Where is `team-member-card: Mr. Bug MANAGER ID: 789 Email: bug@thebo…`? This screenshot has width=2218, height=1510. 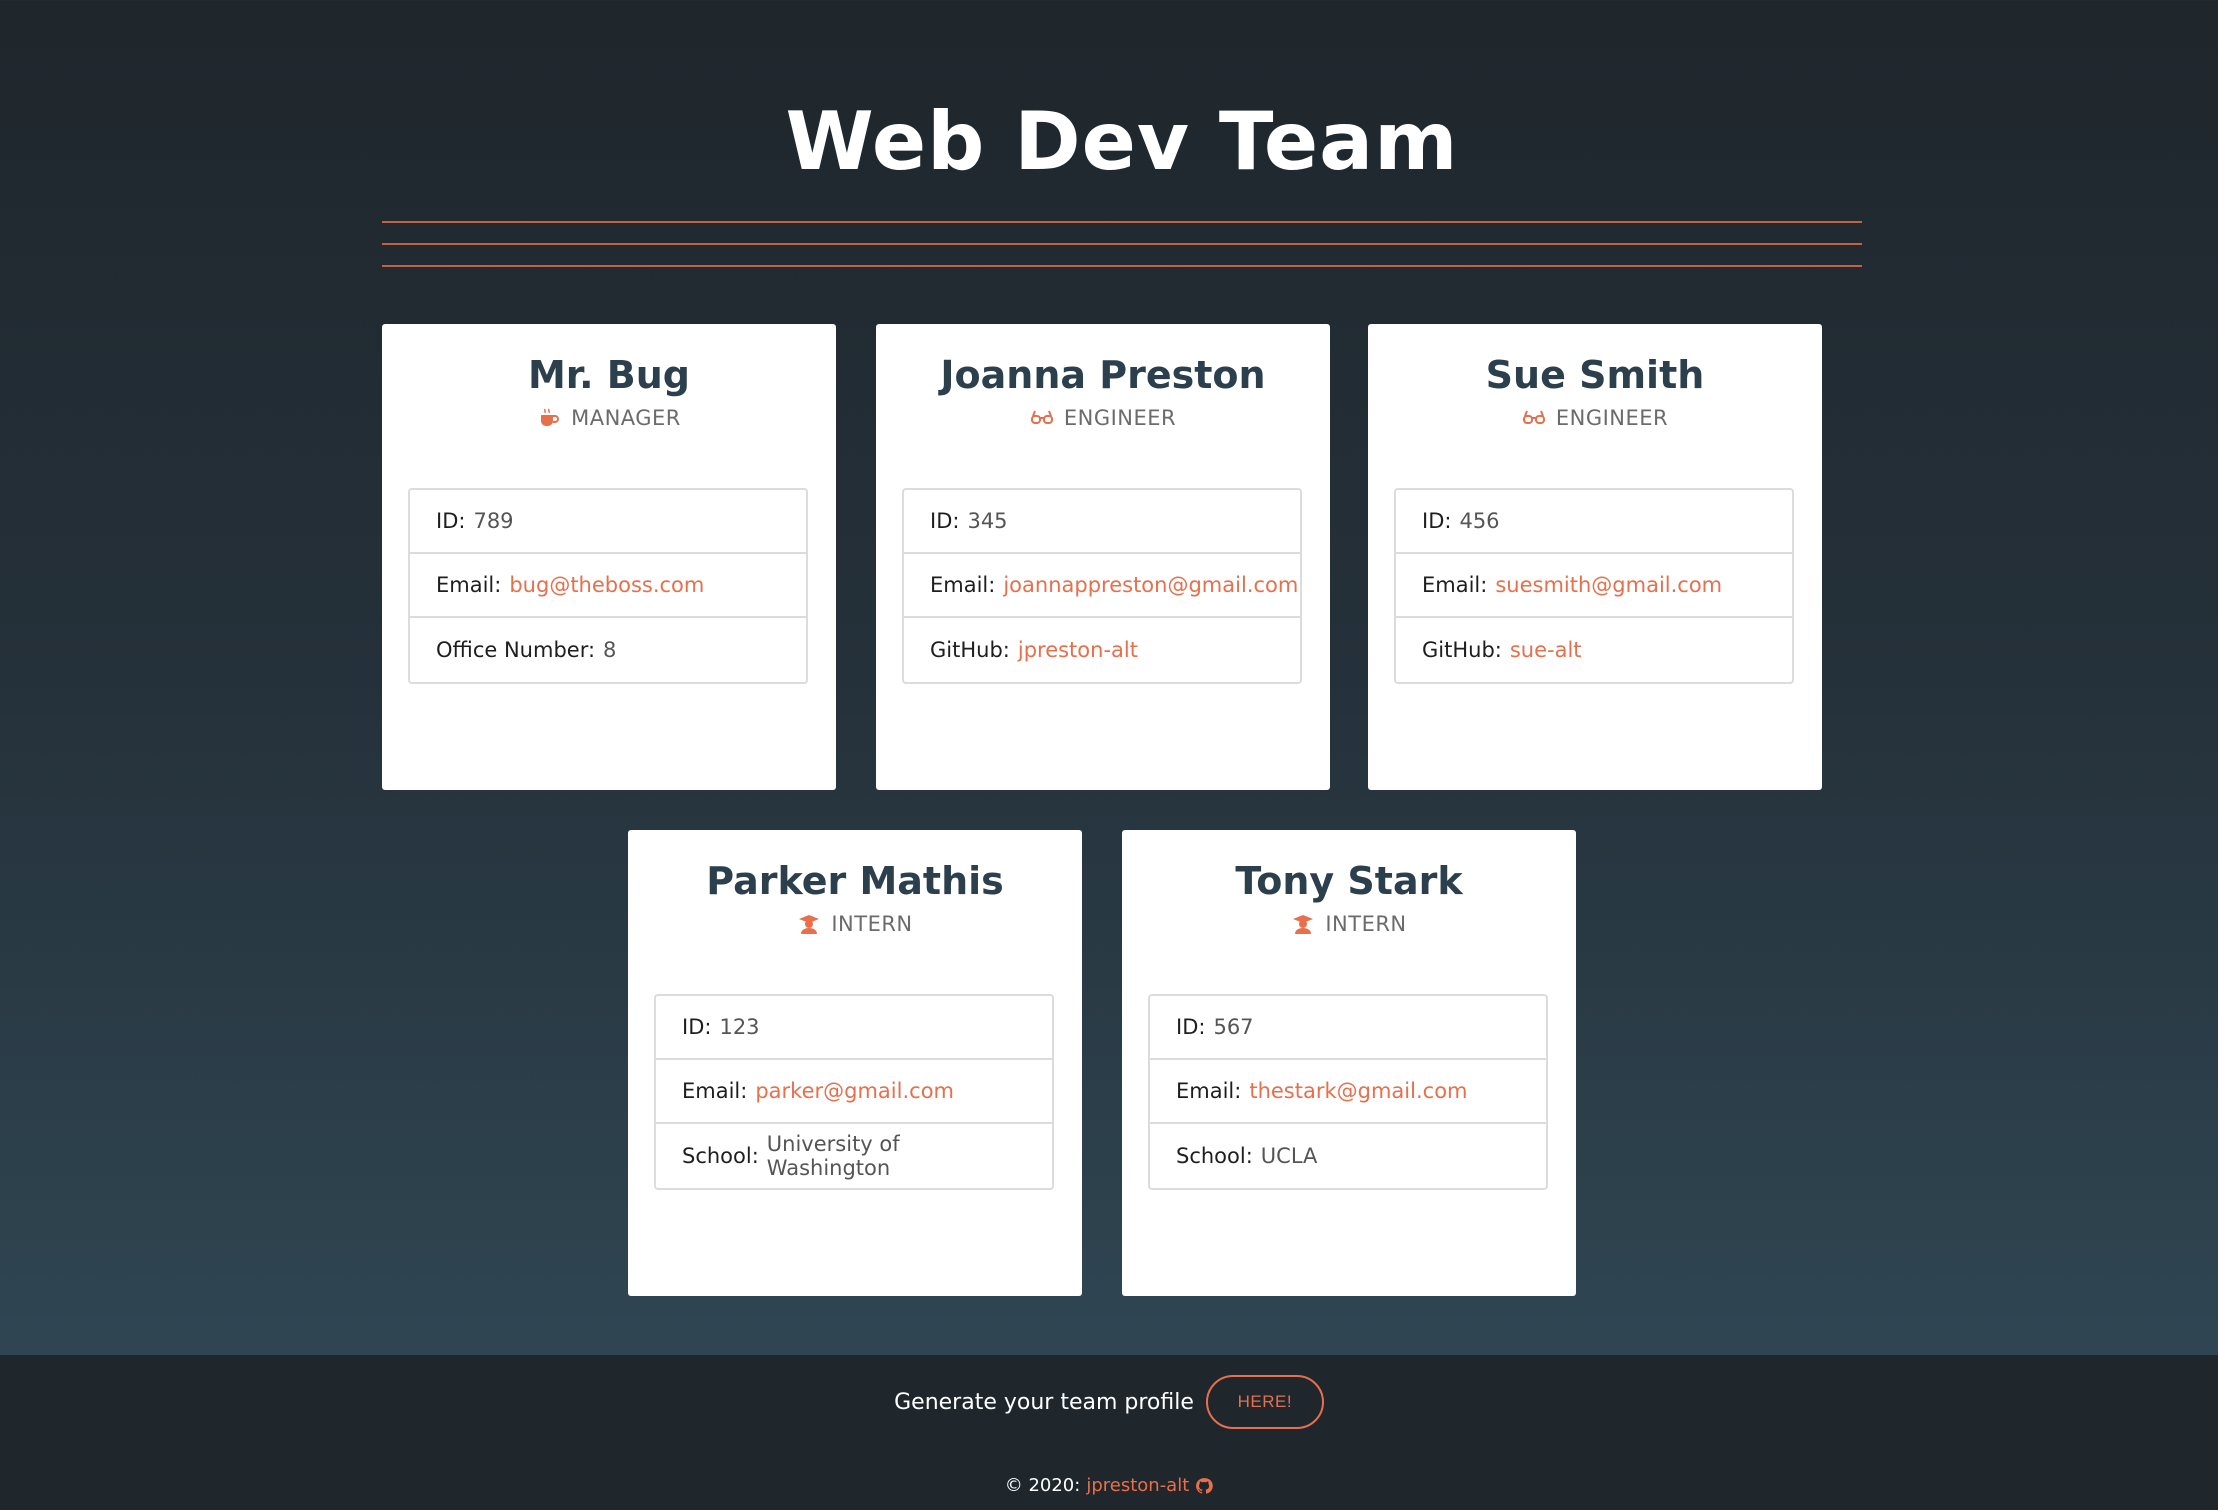 team-member-card: Mr. Bug MANAGER ID: 789 Email: bug@thebo… is located at coordinates (609, 557).